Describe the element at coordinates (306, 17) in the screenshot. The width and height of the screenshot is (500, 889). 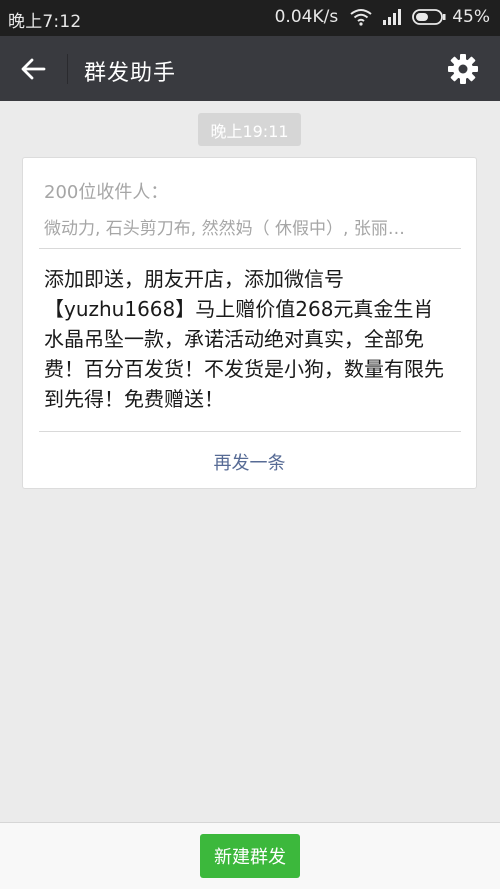
I see `network-speed: 0.04K/s` at that location.